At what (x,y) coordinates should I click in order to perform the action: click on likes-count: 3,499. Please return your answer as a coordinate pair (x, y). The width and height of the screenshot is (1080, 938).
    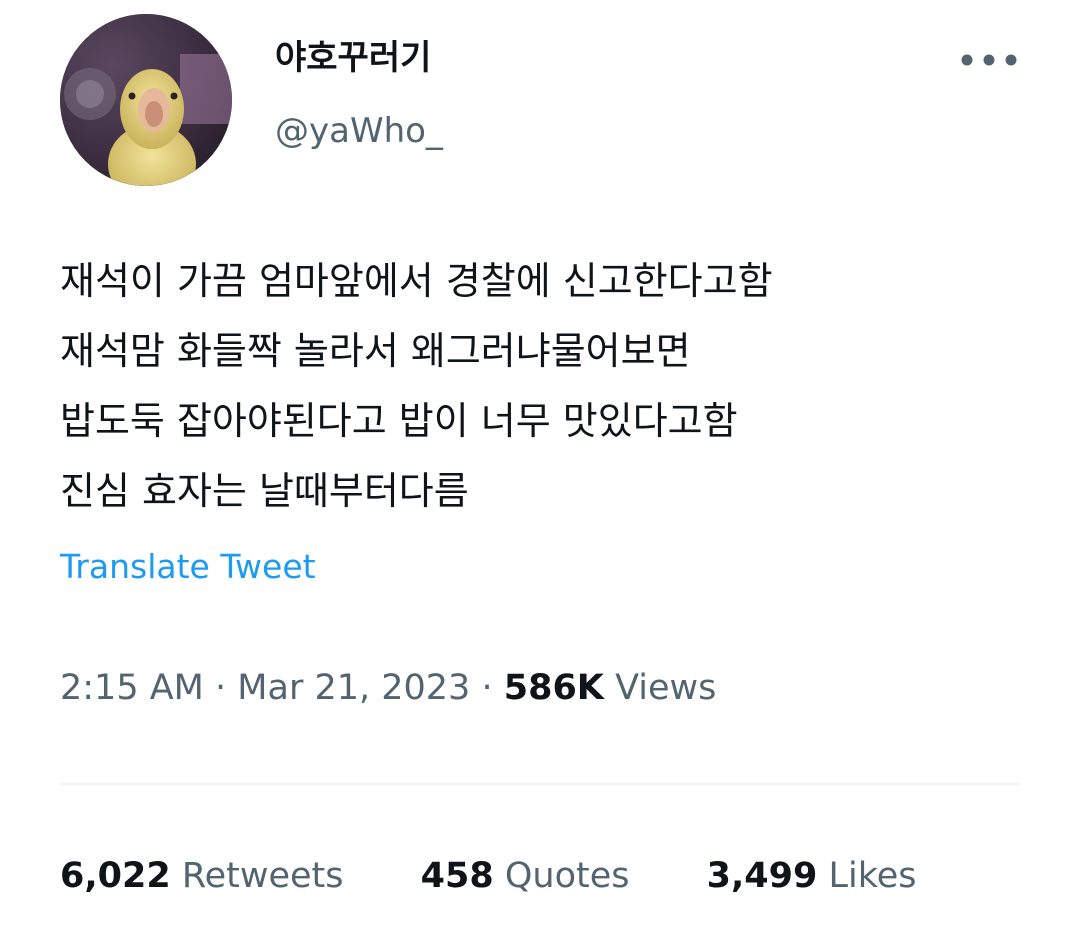
    Looking at the image, I should click on (762, 876).